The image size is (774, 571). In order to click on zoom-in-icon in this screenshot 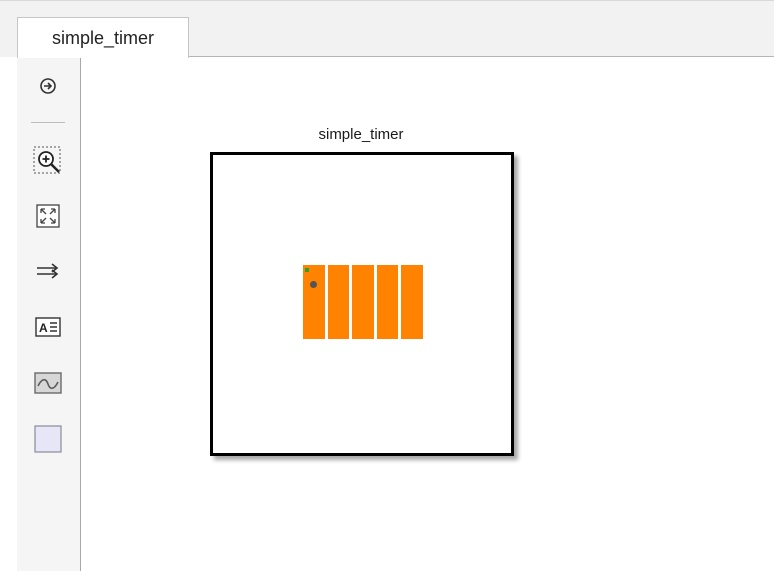, I will do `click(48, 163)`.